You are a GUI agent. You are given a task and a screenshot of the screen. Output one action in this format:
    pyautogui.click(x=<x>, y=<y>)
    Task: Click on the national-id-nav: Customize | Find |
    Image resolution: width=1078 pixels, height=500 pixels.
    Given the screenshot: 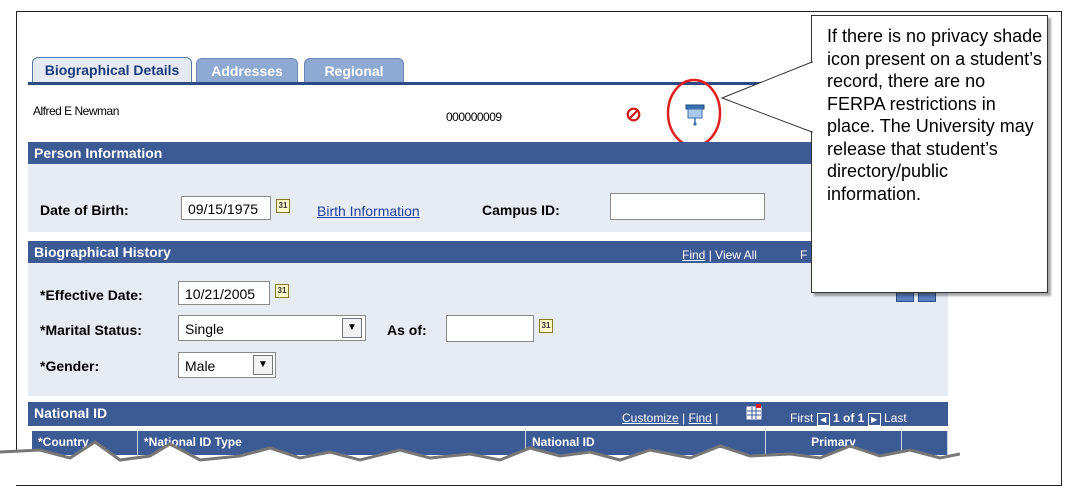 What is the action you would take?
    pyautogui.click(x=670, y=418)
    